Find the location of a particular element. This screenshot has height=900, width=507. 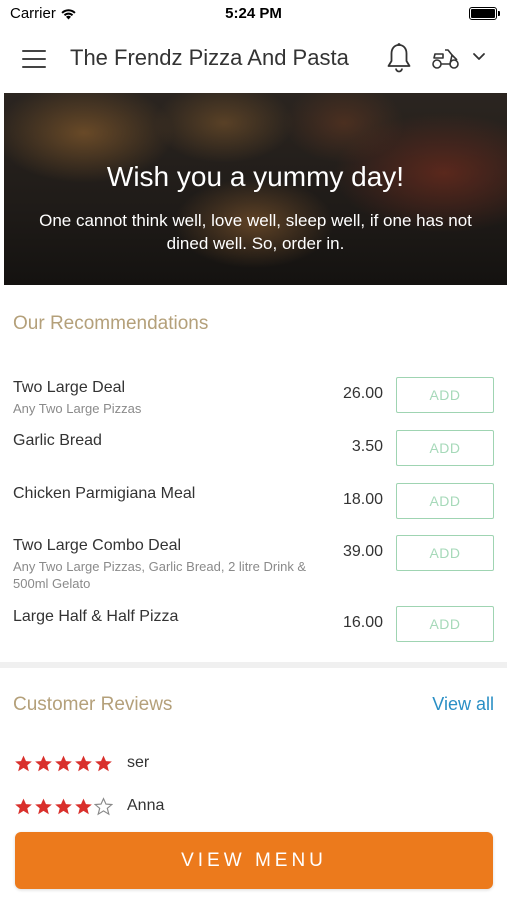

clock: 5:24 PM is located at coordinates (253, 13).